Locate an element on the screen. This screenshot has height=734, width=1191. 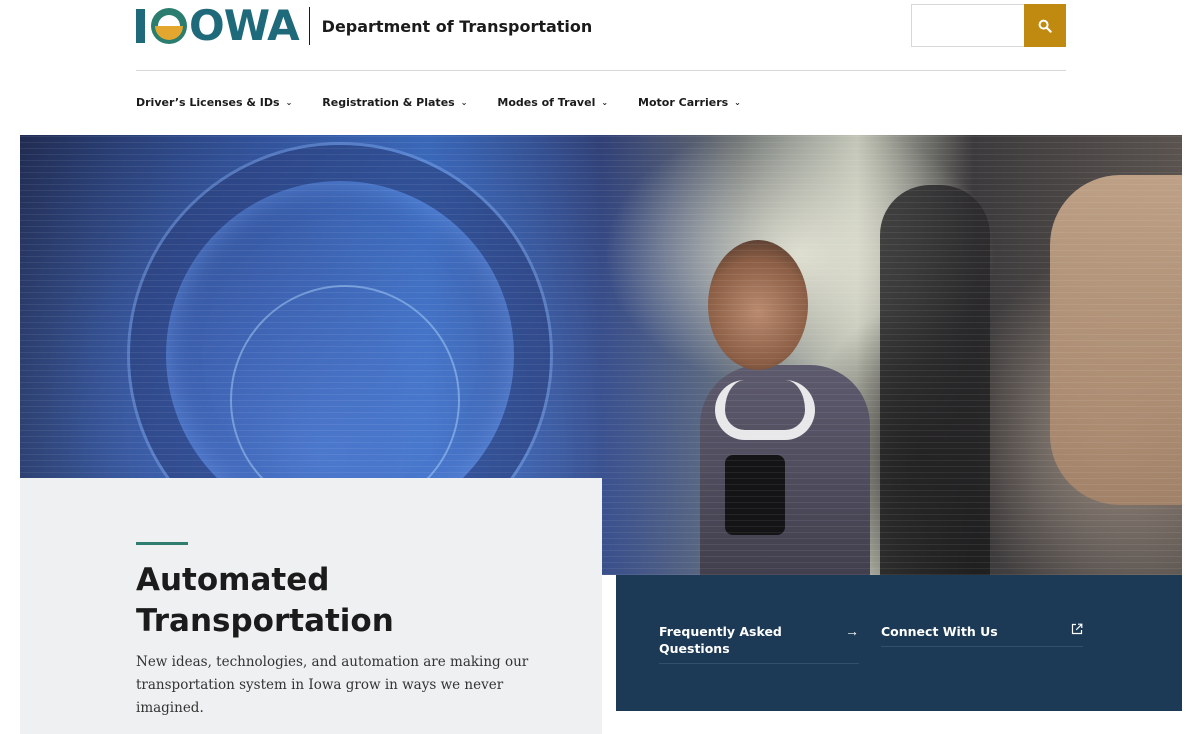
page-title: Automated Transportation is located at coordinates (265, 600).